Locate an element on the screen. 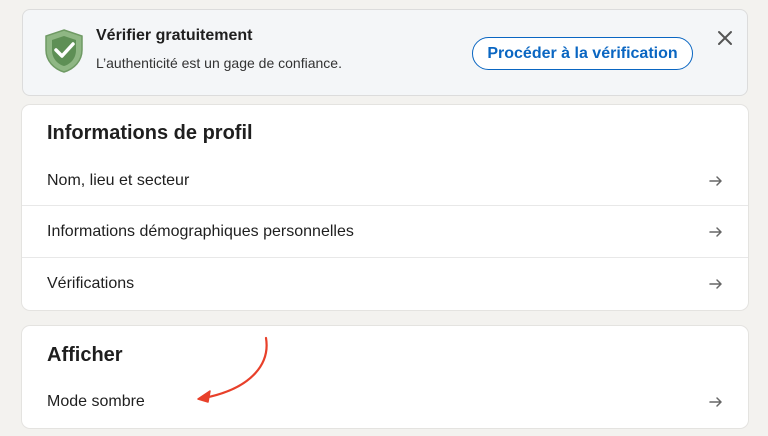 The height and width of the screenshot is (436, 768). row-label: Nom, lieu et secteur is located at coordinates (118, 180).